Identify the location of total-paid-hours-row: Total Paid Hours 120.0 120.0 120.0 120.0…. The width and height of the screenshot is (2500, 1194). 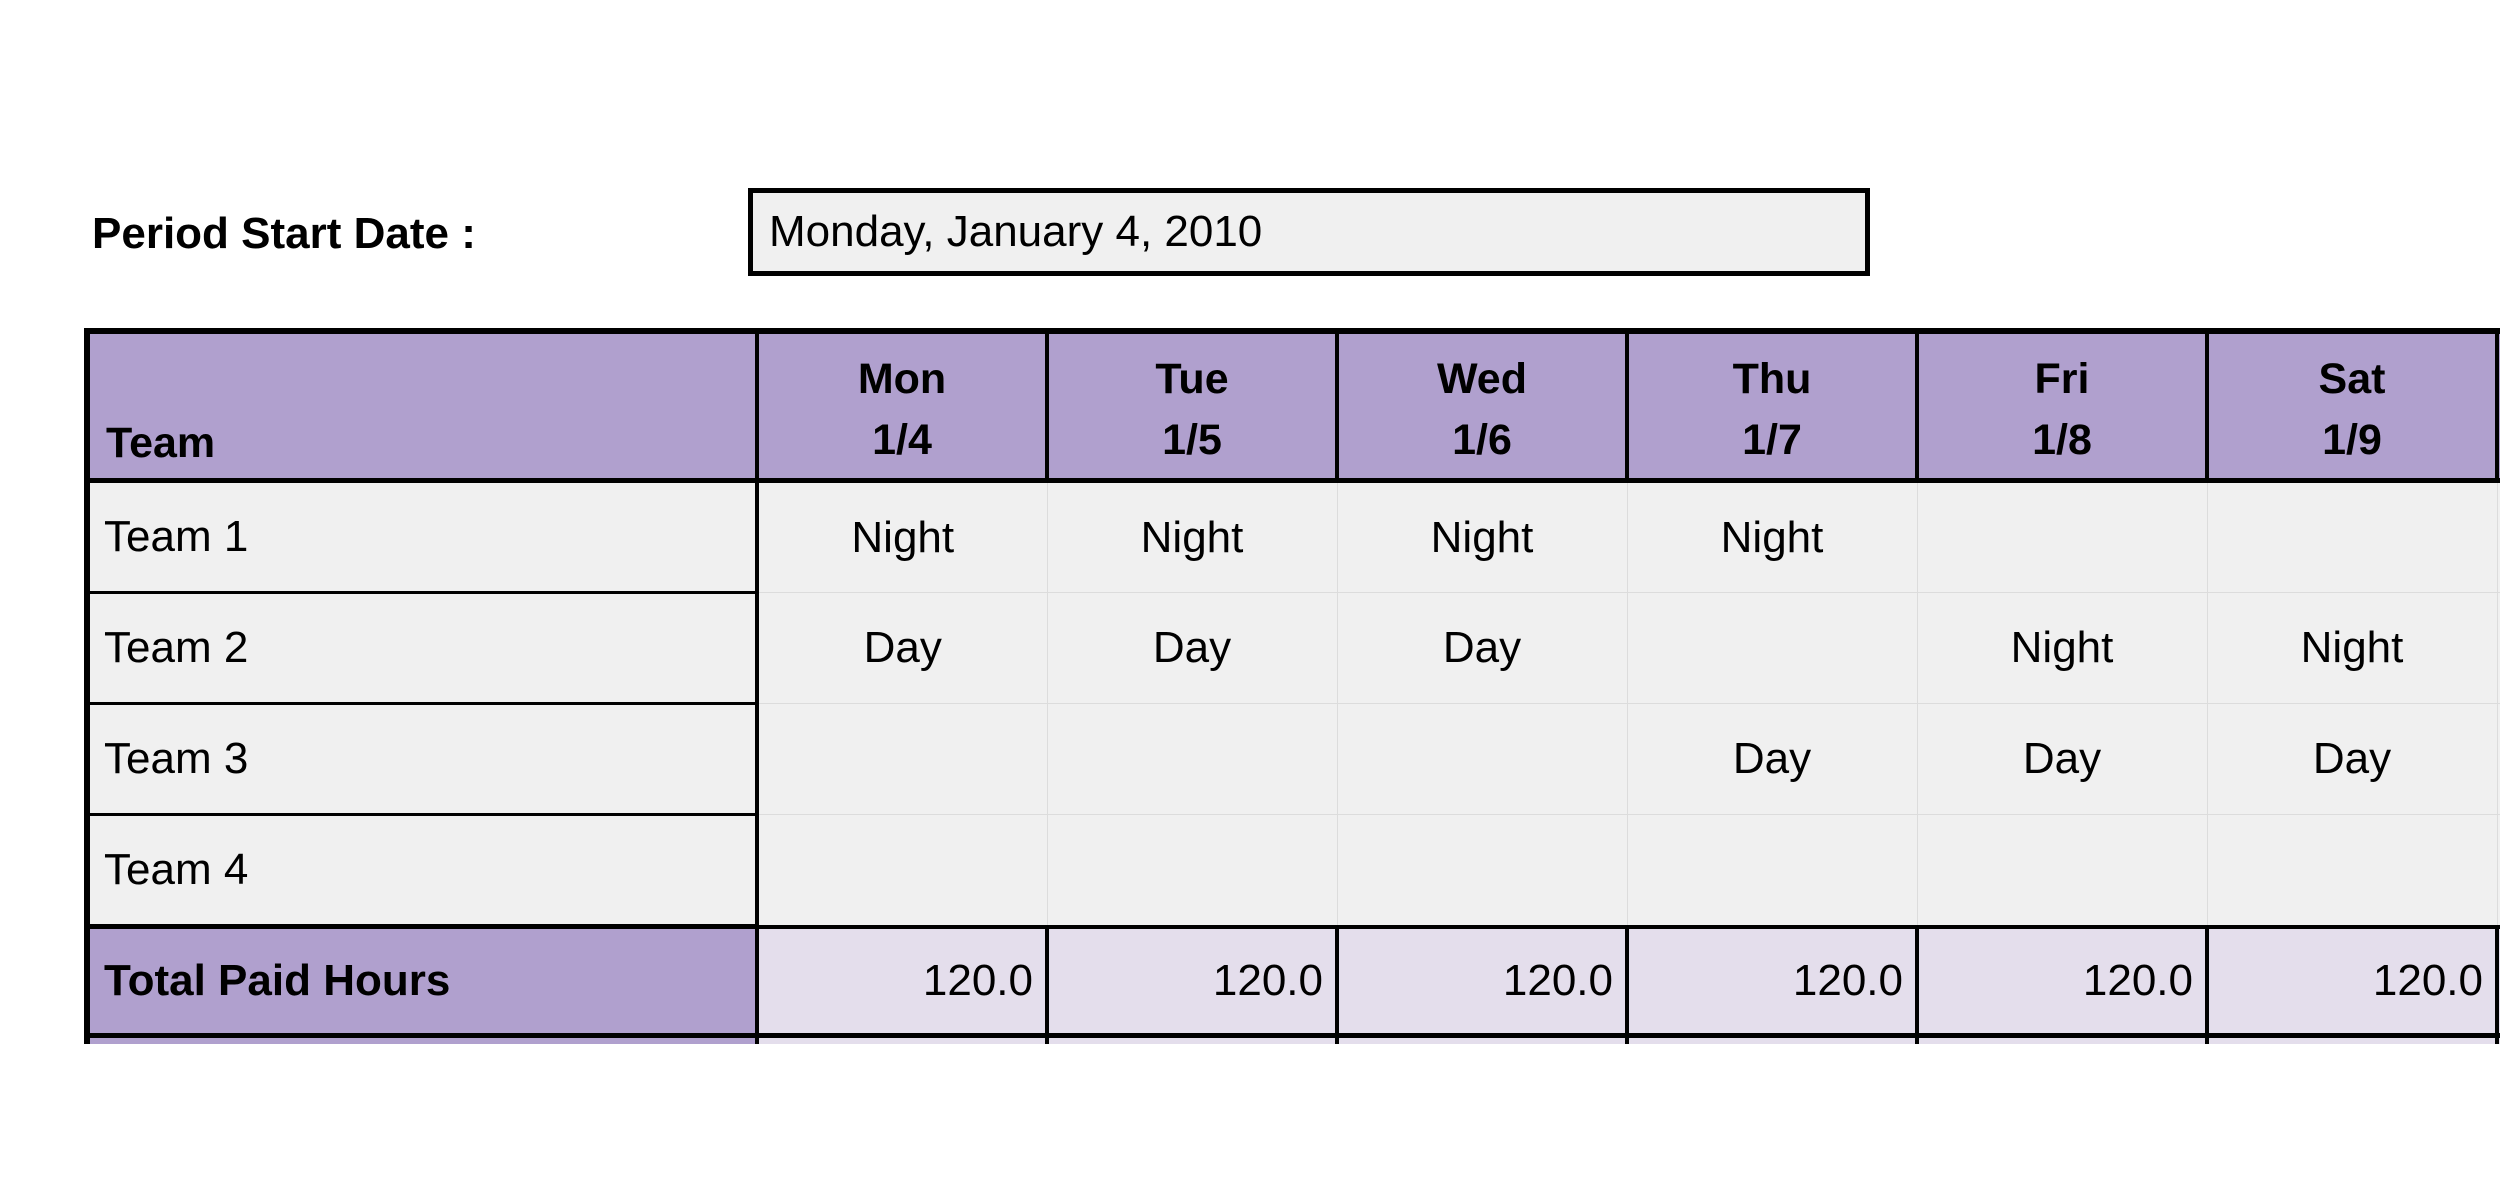
(1292, 981).